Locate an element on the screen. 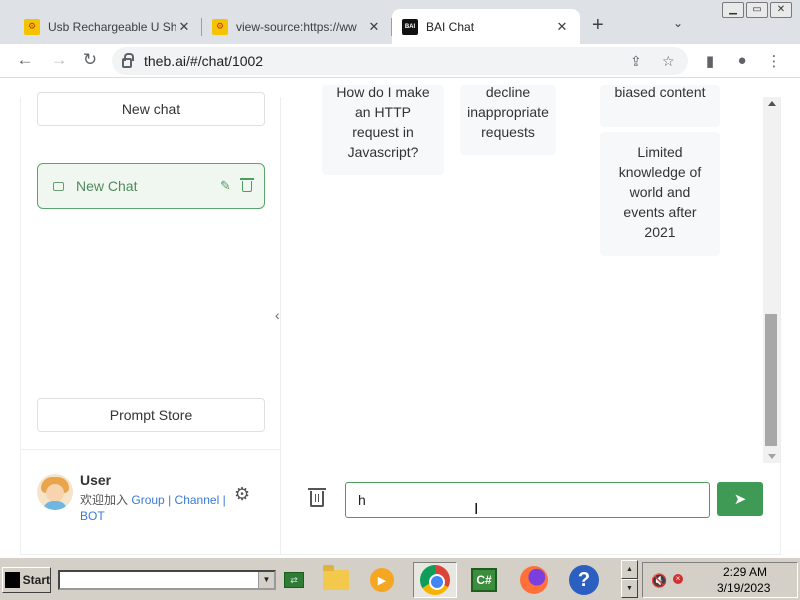  edit-icon: ✎ is located at coordinates (225, 186).